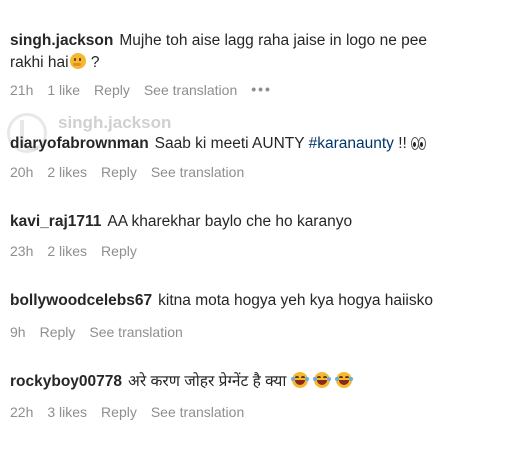 The image size is (507, 450). Describe the element at coordinates (21, 412) in the screenshot. I see `comment-time: 22h` at that location.